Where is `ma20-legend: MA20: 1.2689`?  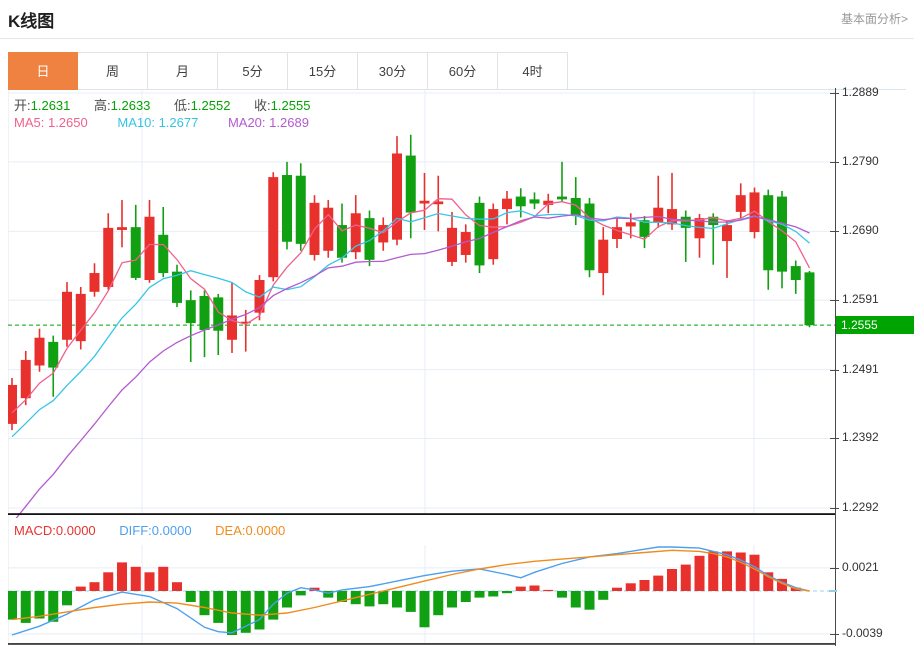
ma20-legend: MA20: 1.2689 is located at coordinates (268, 122).